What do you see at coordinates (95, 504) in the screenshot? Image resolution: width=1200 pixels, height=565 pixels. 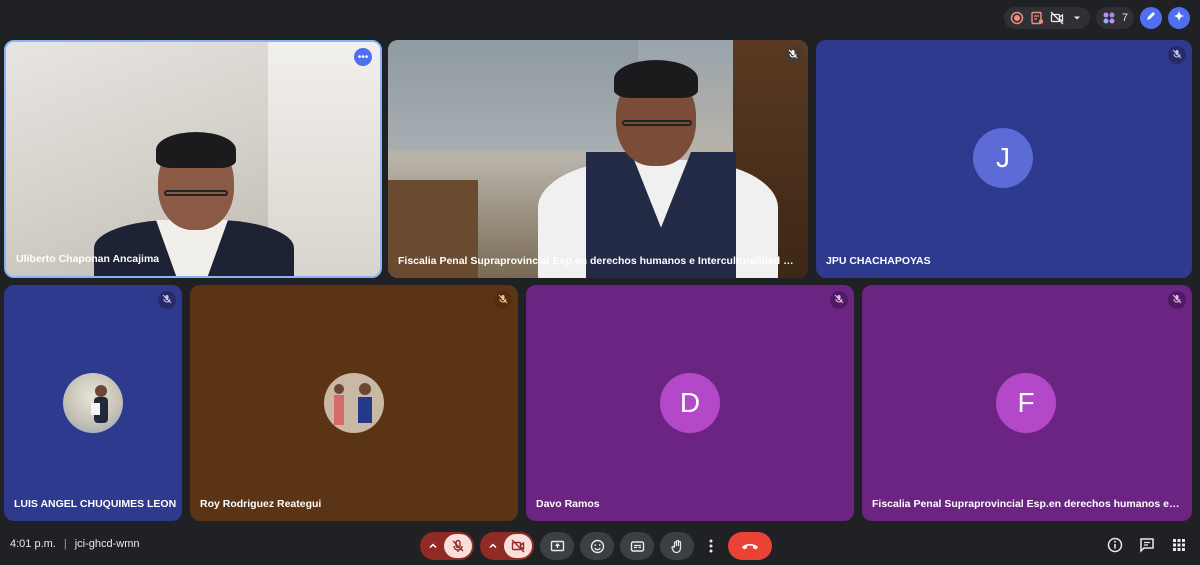 I see `participant-name: LUIS ANGEL CHUQUIMES LEON` at bounding box center [95, 504].